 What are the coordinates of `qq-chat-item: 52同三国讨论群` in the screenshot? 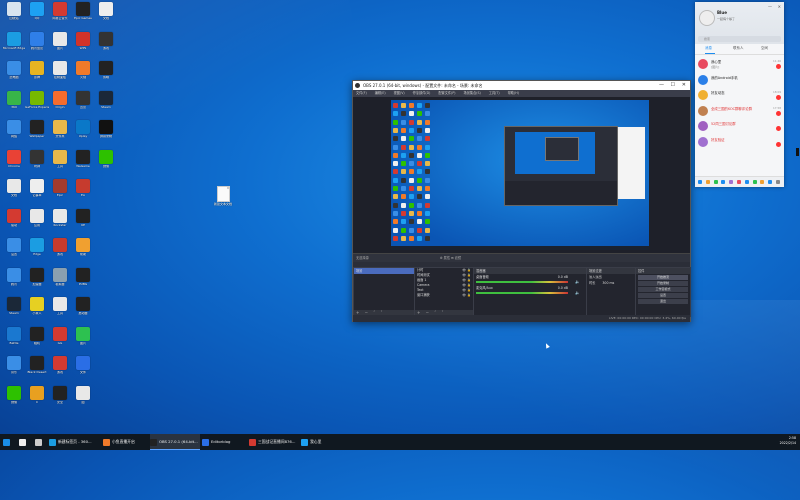 It's located at (739, 126).